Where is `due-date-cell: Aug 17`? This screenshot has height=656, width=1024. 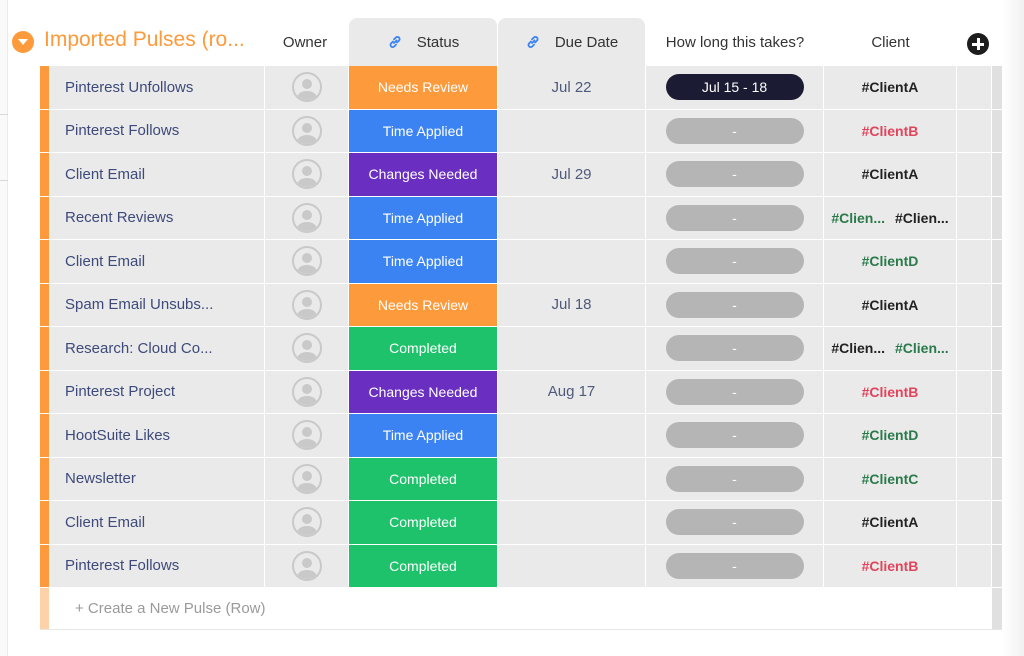 due-date-cell: Aug 17 is located at coordinates (572, 391).